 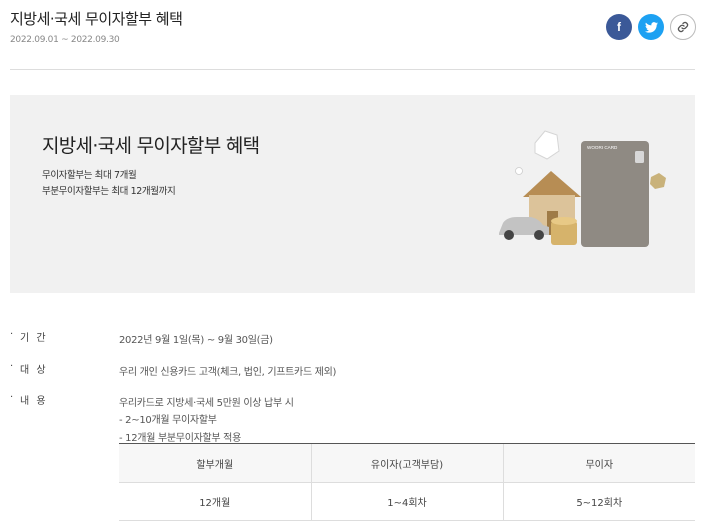 I want to click on table-cell: 1~4회차, so click(x=406, y=501).